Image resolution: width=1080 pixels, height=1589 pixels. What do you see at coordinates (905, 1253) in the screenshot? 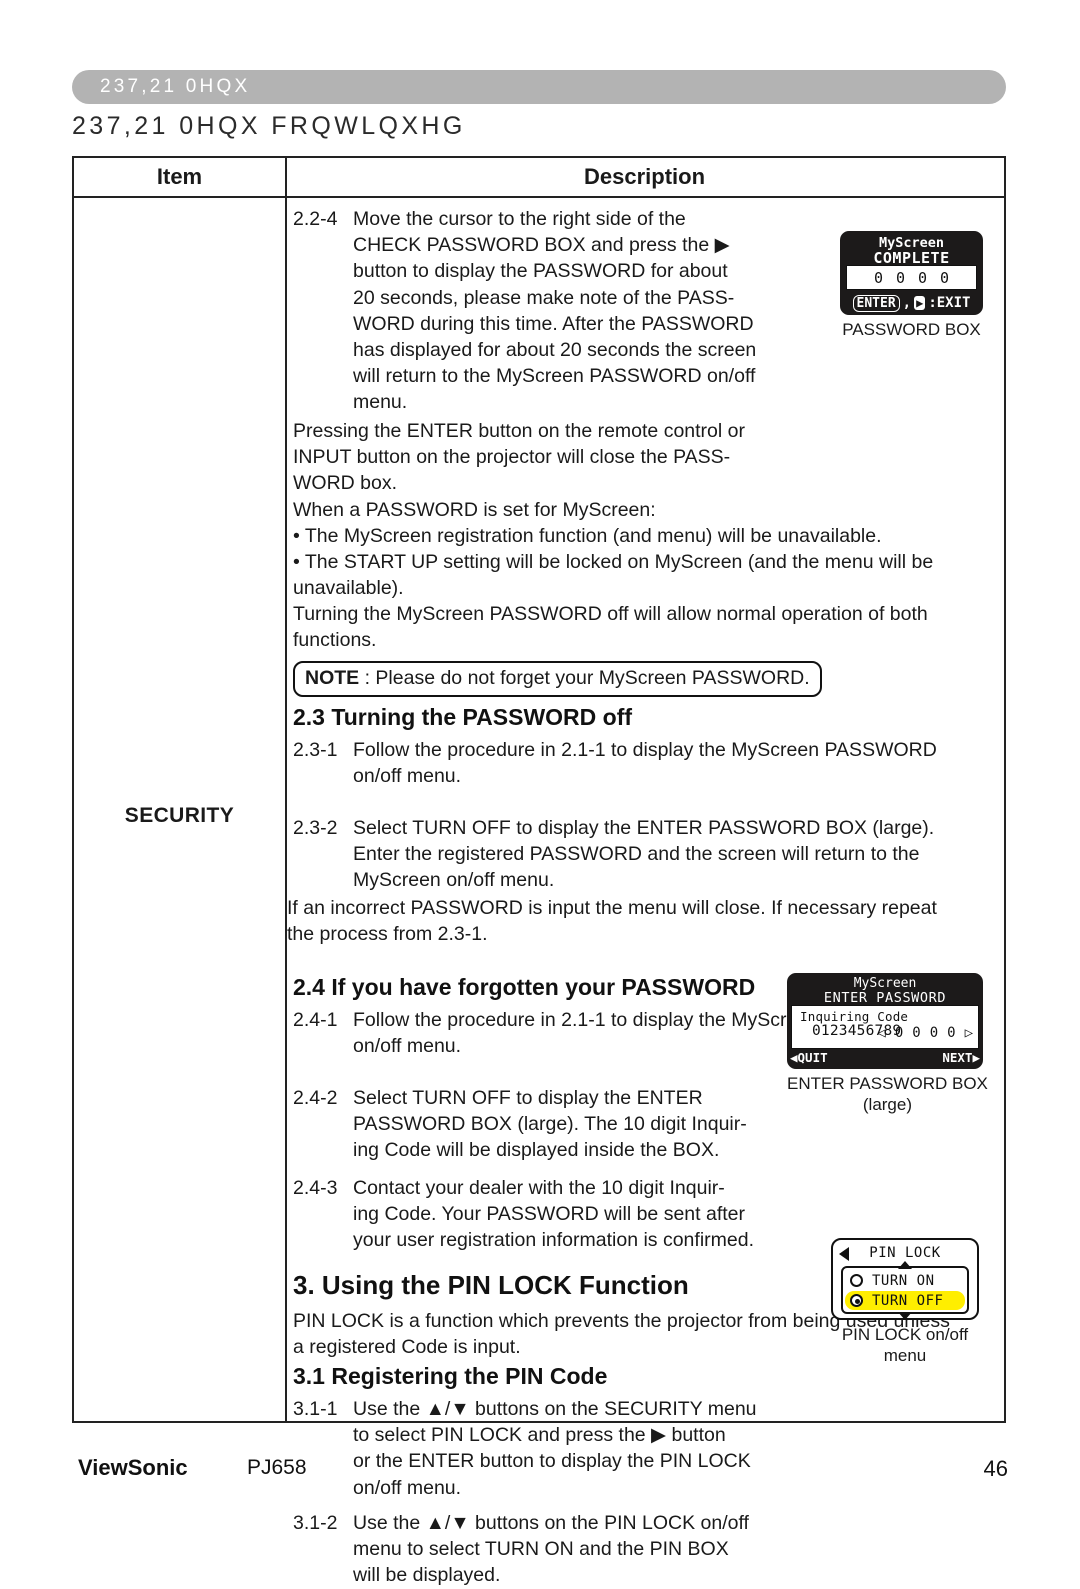
I see `osd-pin-lock-title: PIN LOCK` at bounding box center [905, 1253].